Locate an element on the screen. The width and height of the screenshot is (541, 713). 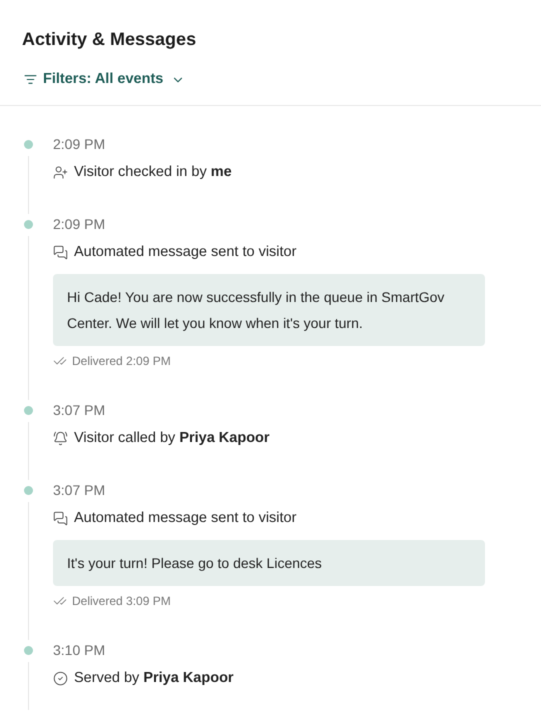
message-bubble: It's your turn! Please go to desk Licences is located at coordinates (269, 563).